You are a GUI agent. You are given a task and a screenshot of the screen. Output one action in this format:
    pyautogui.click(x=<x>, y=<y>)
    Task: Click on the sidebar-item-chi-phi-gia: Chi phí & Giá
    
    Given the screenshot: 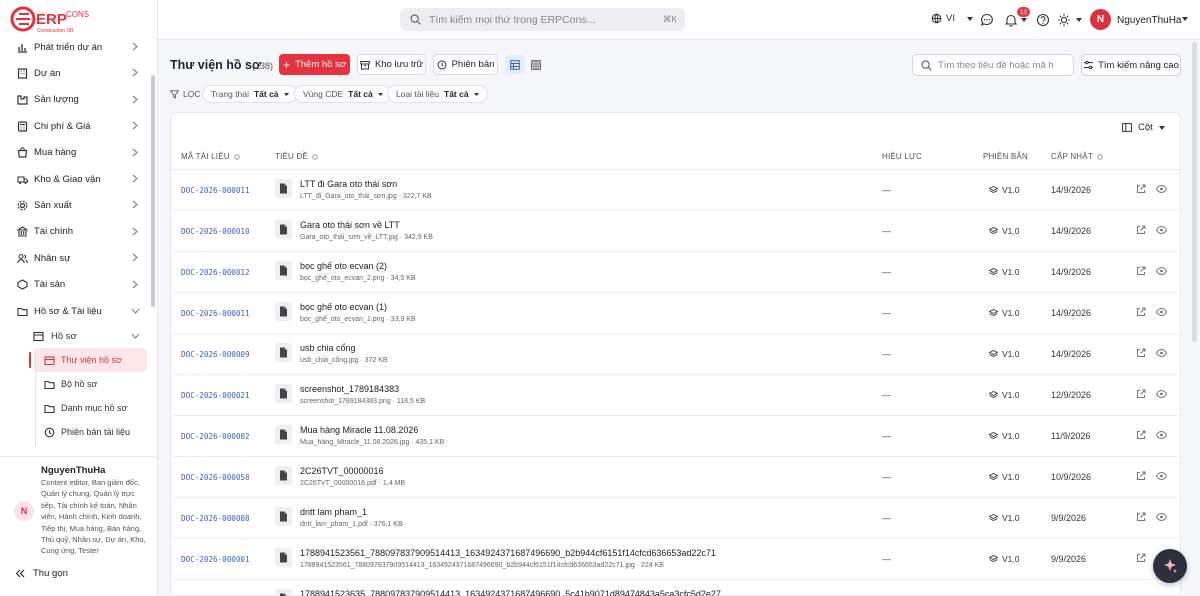 What is the action you would take?
    pyautogui.click(x=75, y=126)
    